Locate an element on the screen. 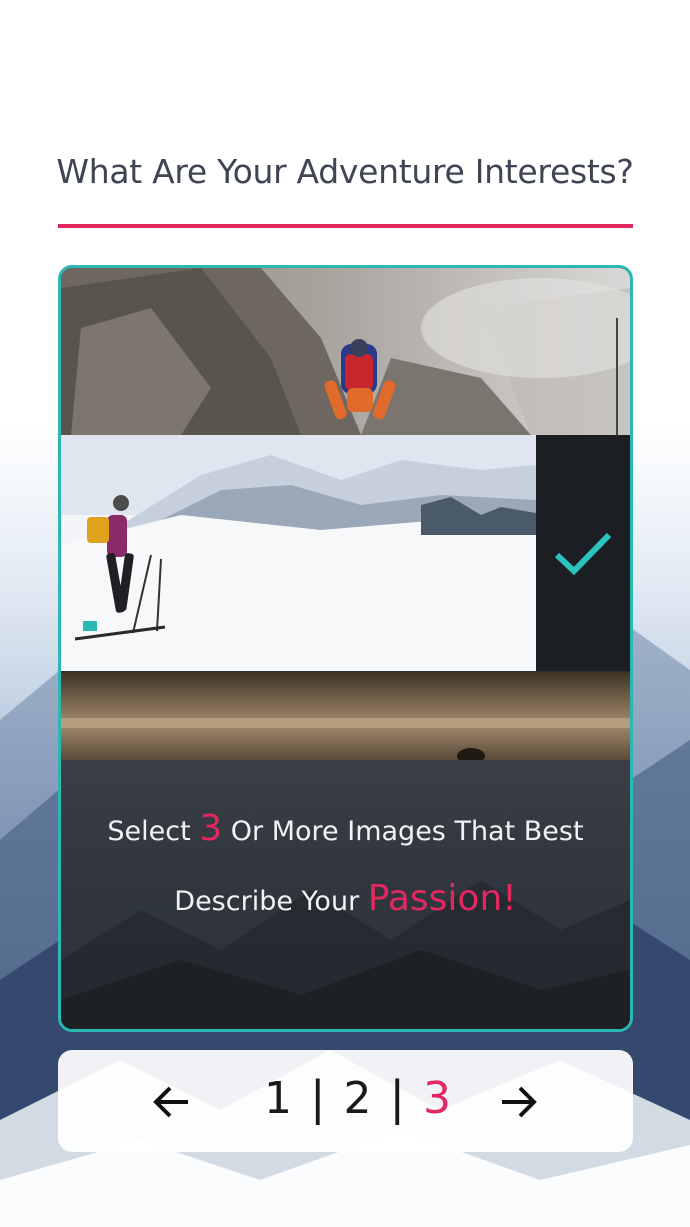  instruction-line-2: Describe Your Passion! is located at coordinates (345, 898).